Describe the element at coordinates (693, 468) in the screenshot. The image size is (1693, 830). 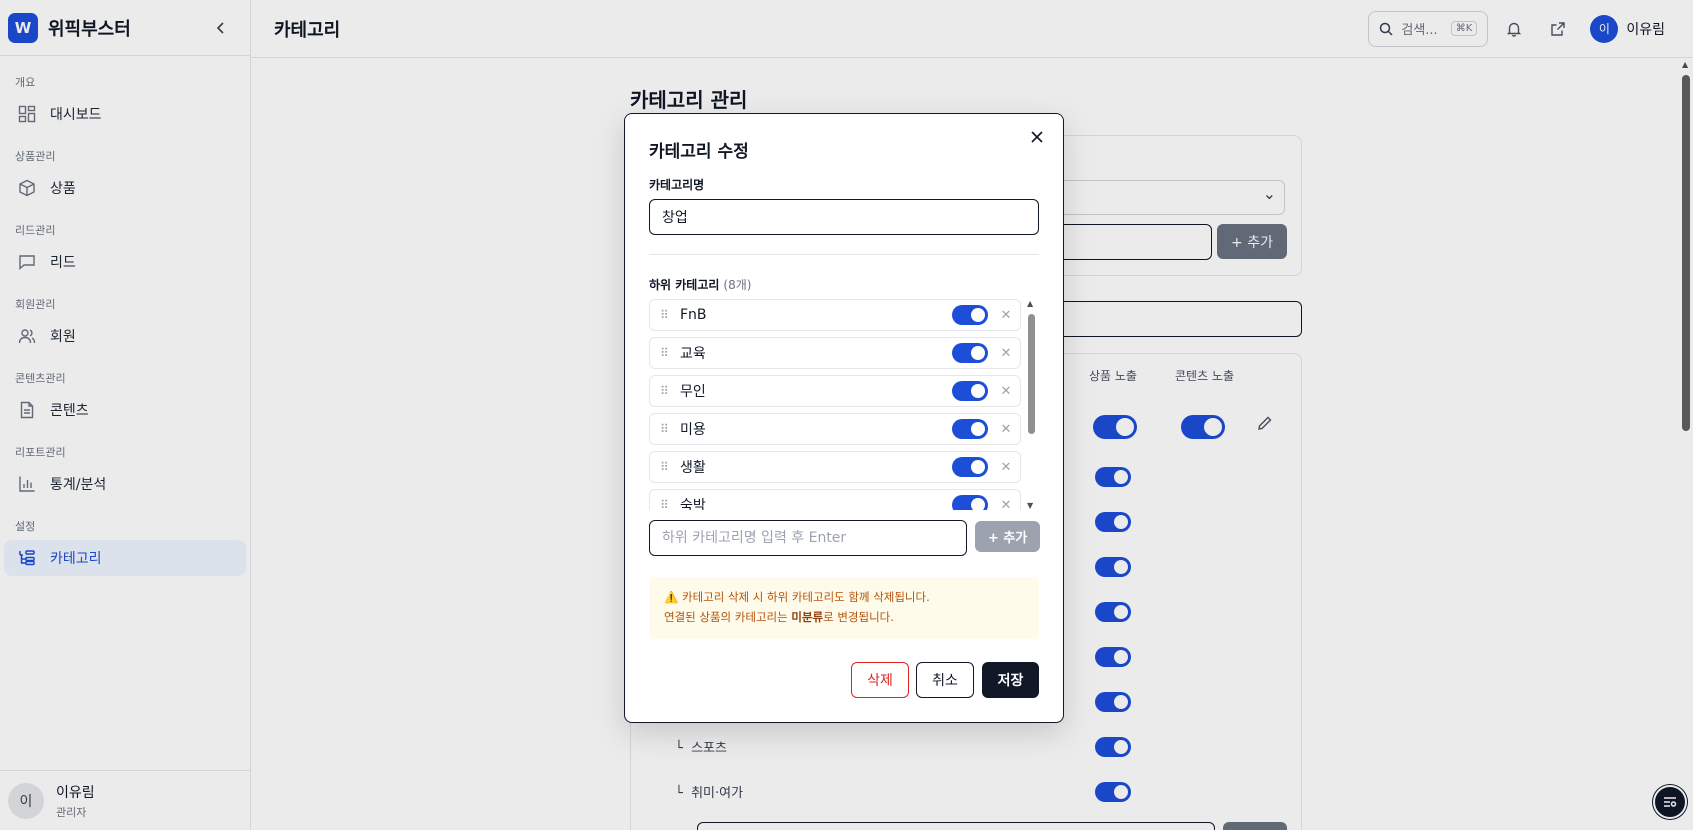
I see `subcategory-name: 생활` at that location.